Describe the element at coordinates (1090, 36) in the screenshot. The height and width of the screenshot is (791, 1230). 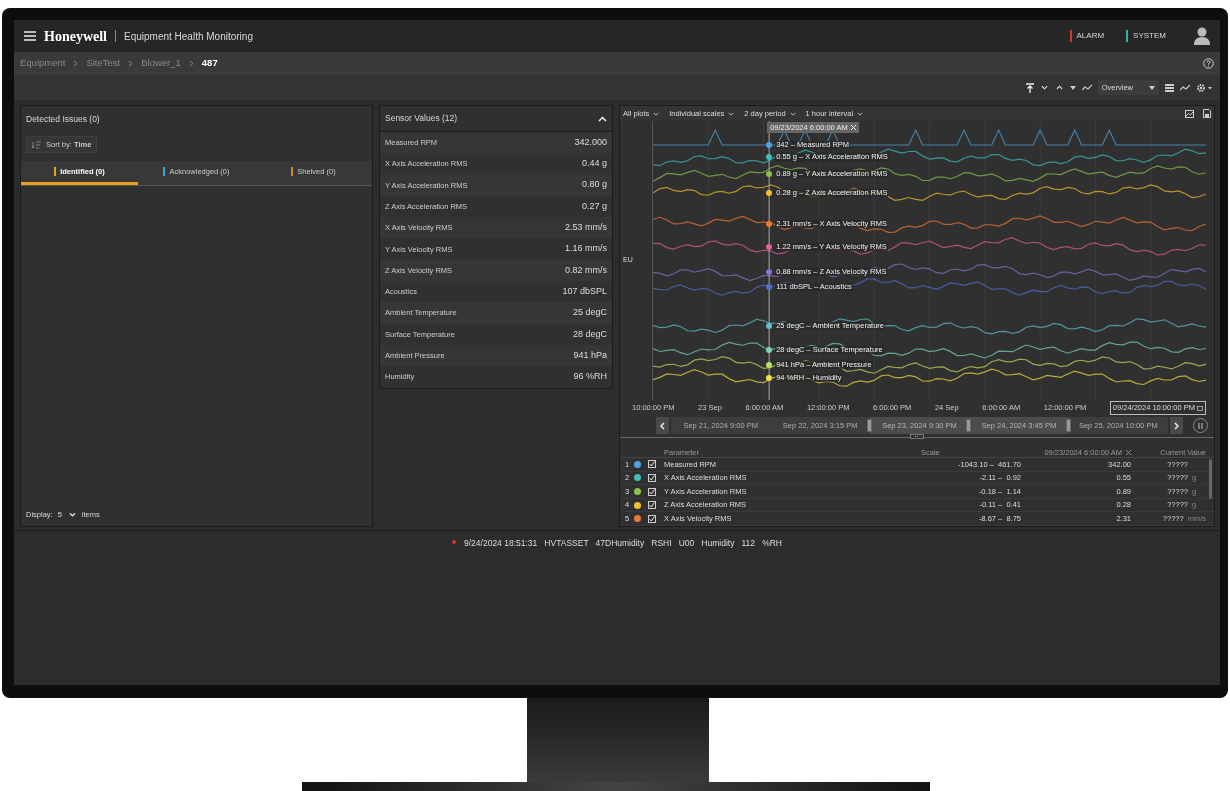
I see `indicator-label: ALARM` at that location.